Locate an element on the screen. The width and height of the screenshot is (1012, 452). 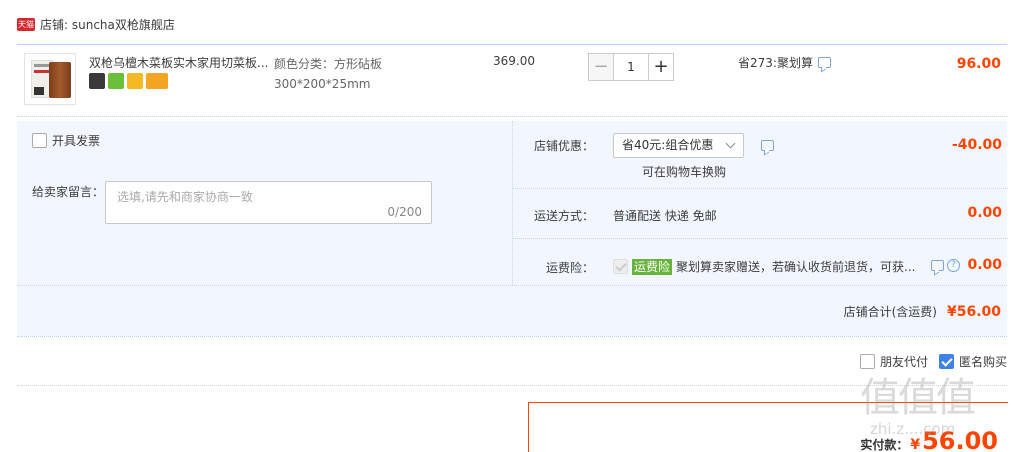
shipping-row: 运送方式： 0.00 is located at coordinates (760, 214).